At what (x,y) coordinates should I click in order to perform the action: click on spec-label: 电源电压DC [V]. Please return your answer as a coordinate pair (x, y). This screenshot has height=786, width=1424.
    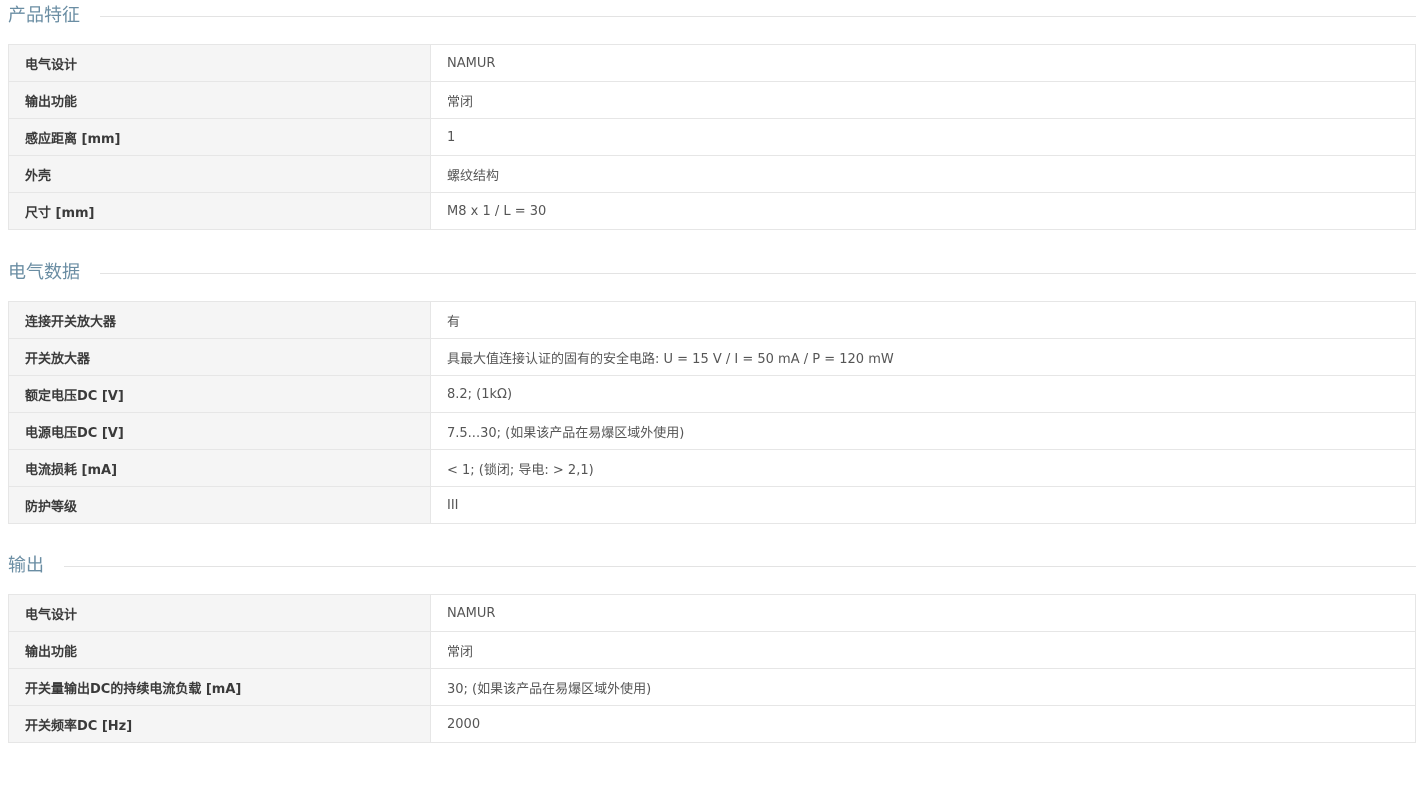
    Looking at the image, I should click on (219, 431).